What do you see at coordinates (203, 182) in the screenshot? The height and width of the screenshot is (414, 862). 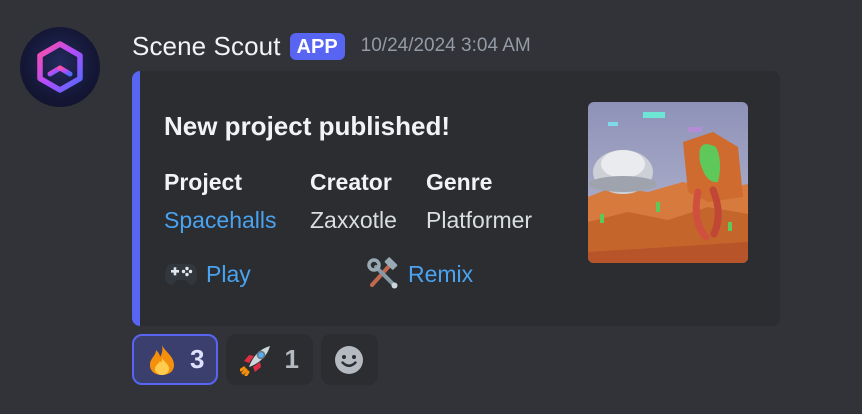 I see `field-name: Project` at bounding box center [203, 182].